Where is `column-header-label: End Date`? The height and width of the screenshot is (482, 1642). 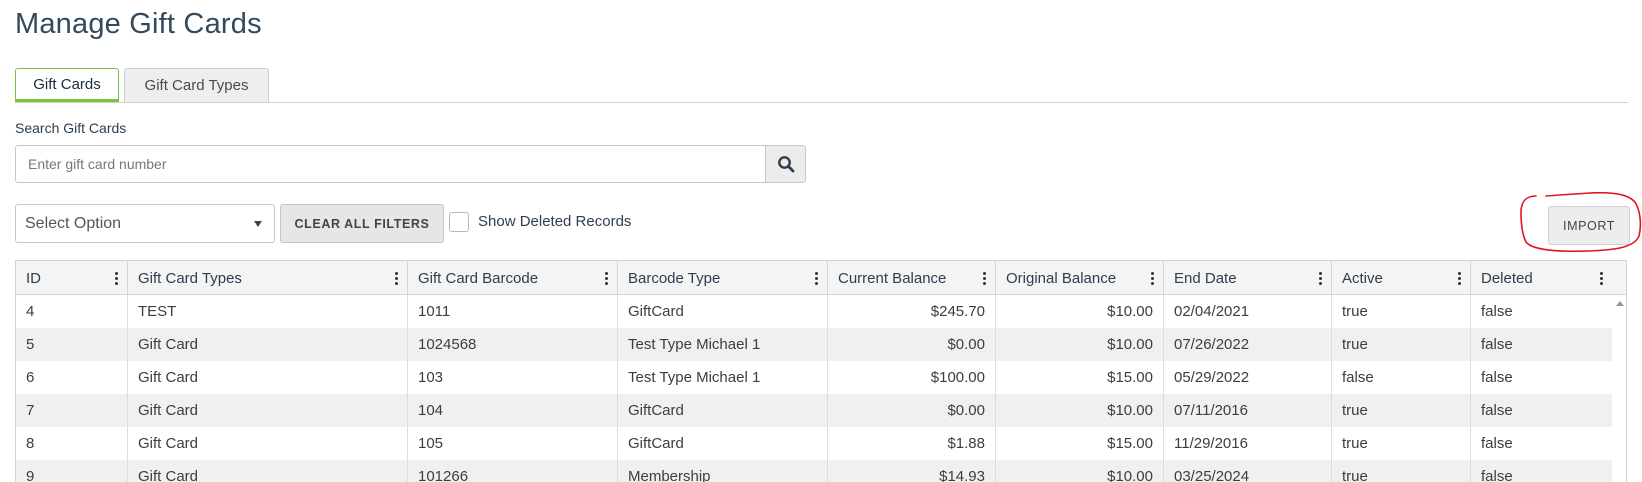 column-header-label: End Date is located at coordinates (1205, 278).